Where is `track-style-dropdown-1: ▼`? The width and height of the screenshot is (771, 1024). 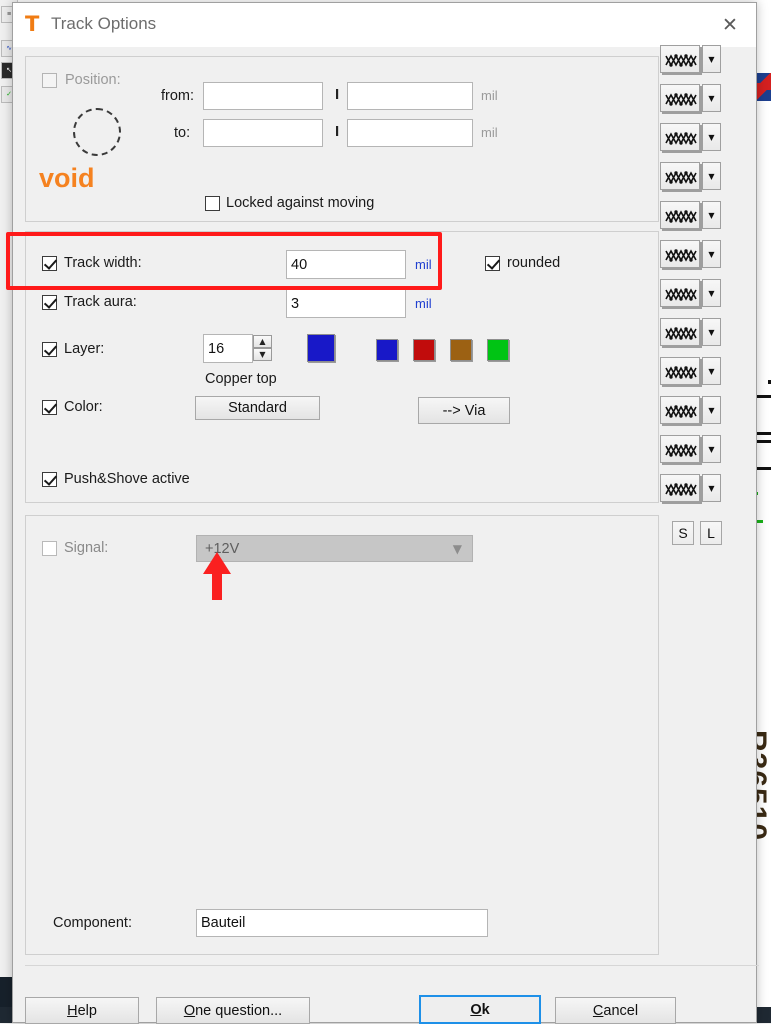
track-style-dropdown-1: ▼ is located at coordinates (711, 98).